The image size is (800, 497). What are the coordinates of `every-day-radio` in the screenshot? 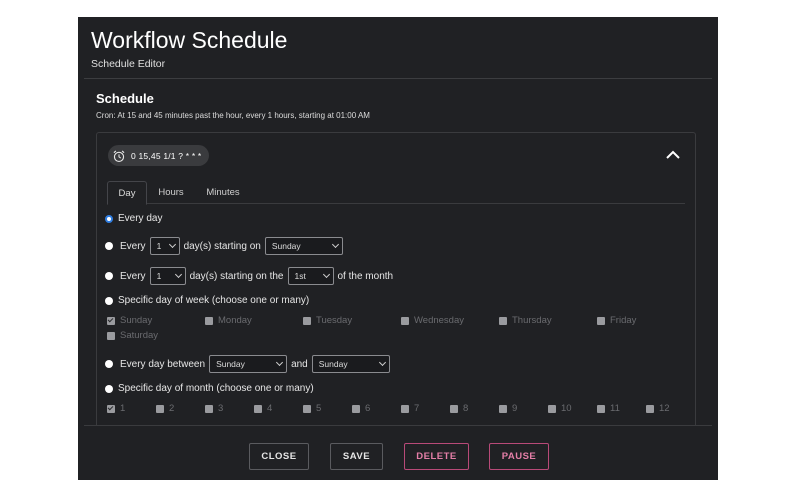 It's located at (109, 218).